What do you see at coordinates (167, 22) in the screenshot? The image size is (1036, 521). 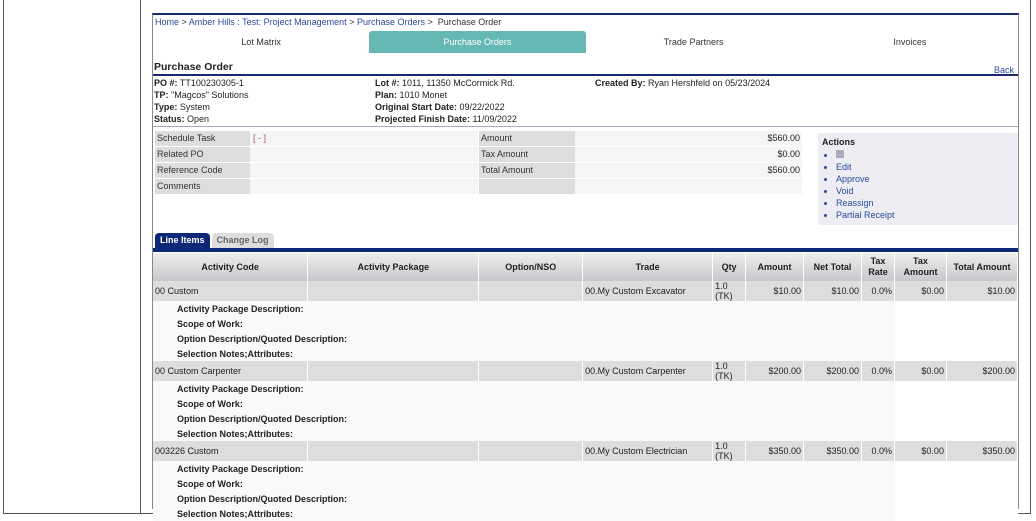 I see `breadcrumb-home: Home` at bounding box center [167, 22].